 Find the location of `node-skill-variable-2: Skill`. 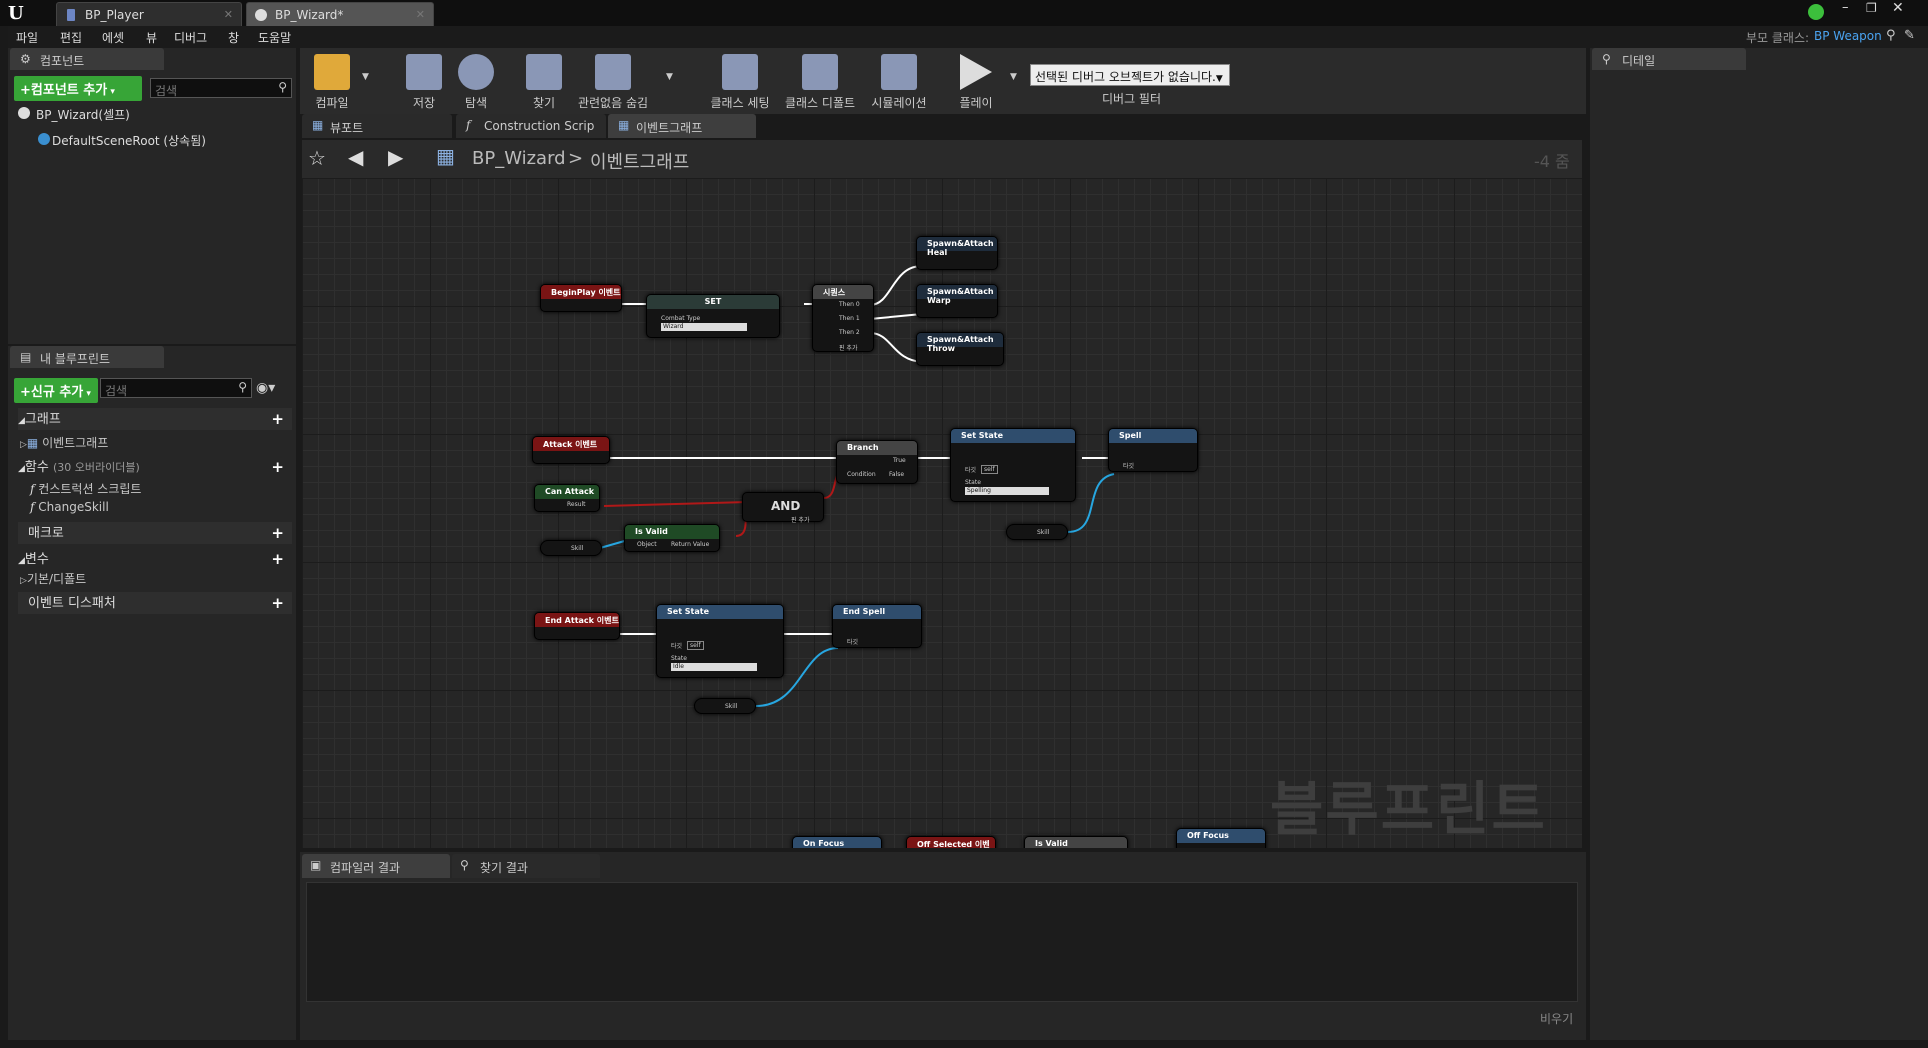

node-skill-variable-2: Skill is located at coordinates (1037, 532).